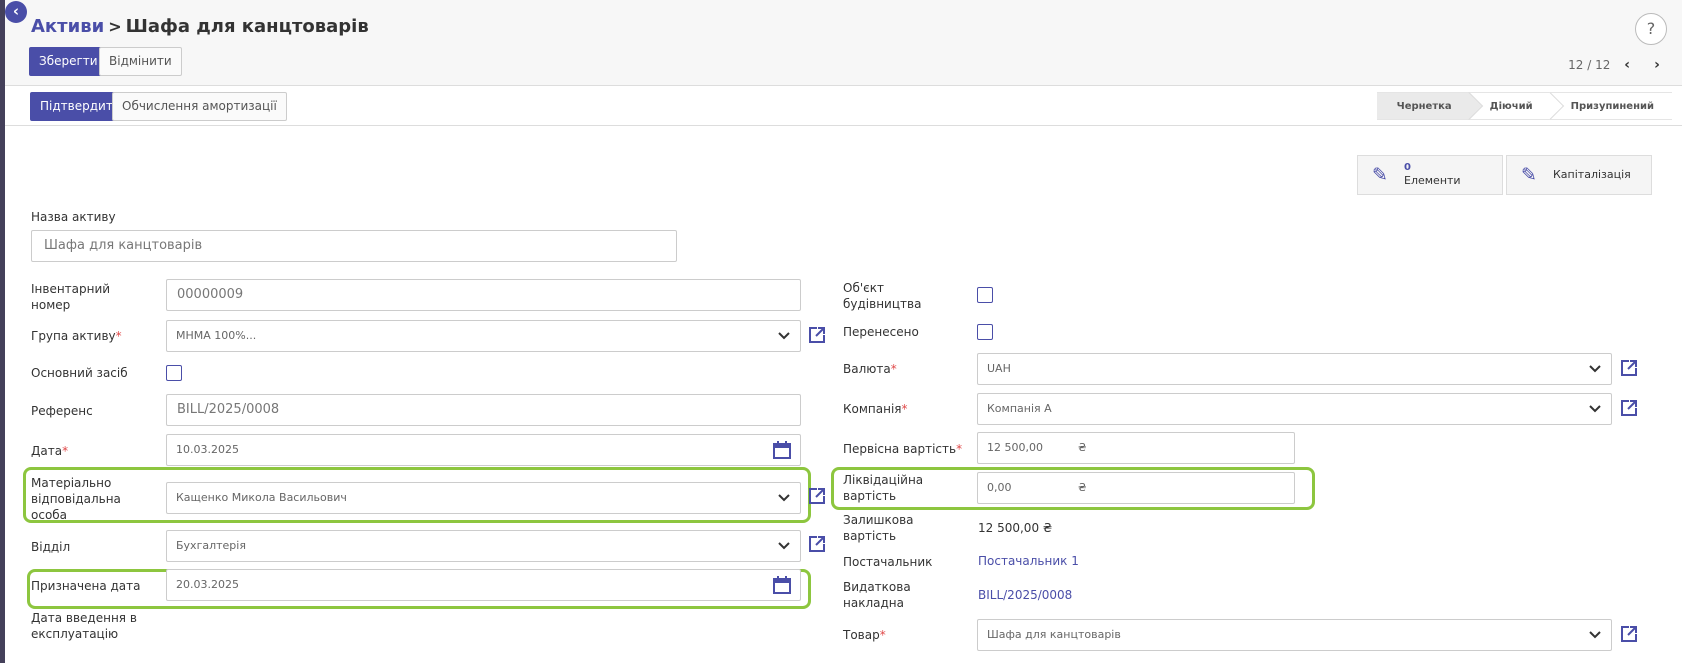 This screenshot has width=1682, height=663. Describe the element at coordinates (877, 595) in the screenshot. I see `vendor-bill-label: Видаткова накладна` at that location.